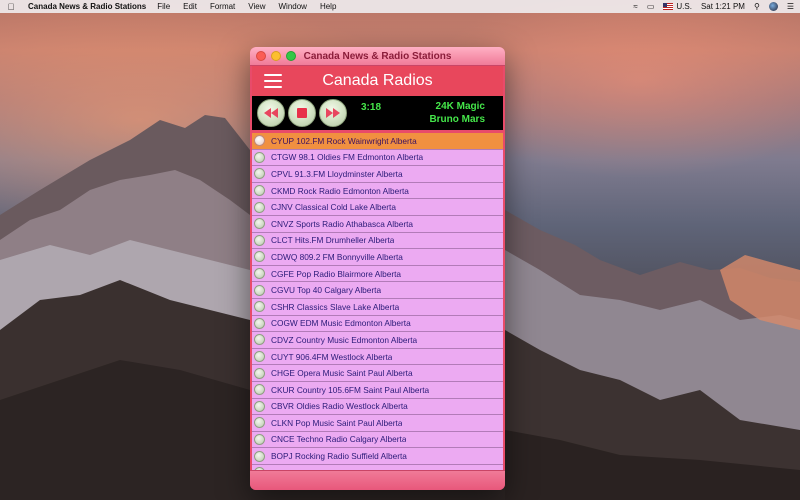 This screenshot has width=800, height=500. What do you see at coordinates (261, 56) in the screenshot?
I see `close-window-button` at bounding box center [261, 56].